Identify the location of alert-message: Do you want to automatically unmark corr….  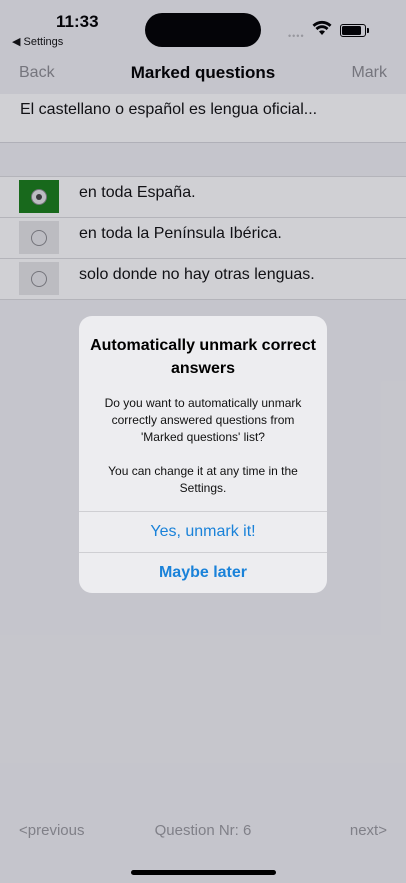
(203, 445).